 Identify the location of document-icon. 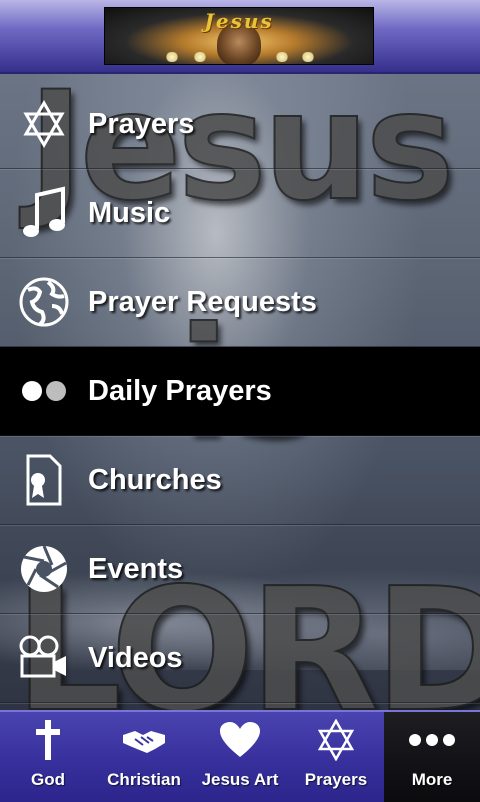
(44, 480).